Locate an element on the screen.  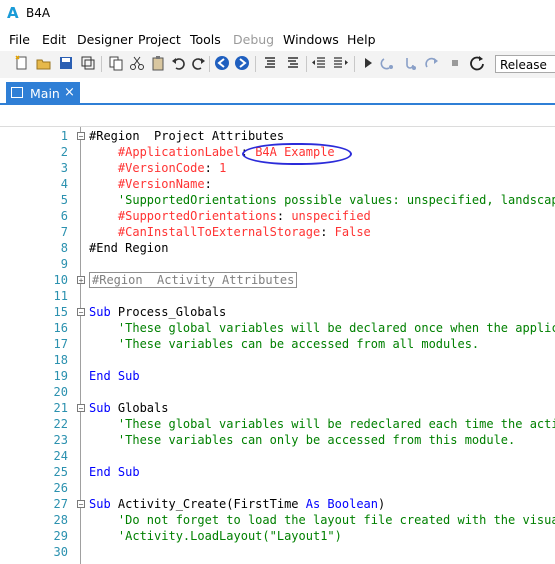
collapsed-region: #Region Activity Attributes is located at coordinates (193, 280).